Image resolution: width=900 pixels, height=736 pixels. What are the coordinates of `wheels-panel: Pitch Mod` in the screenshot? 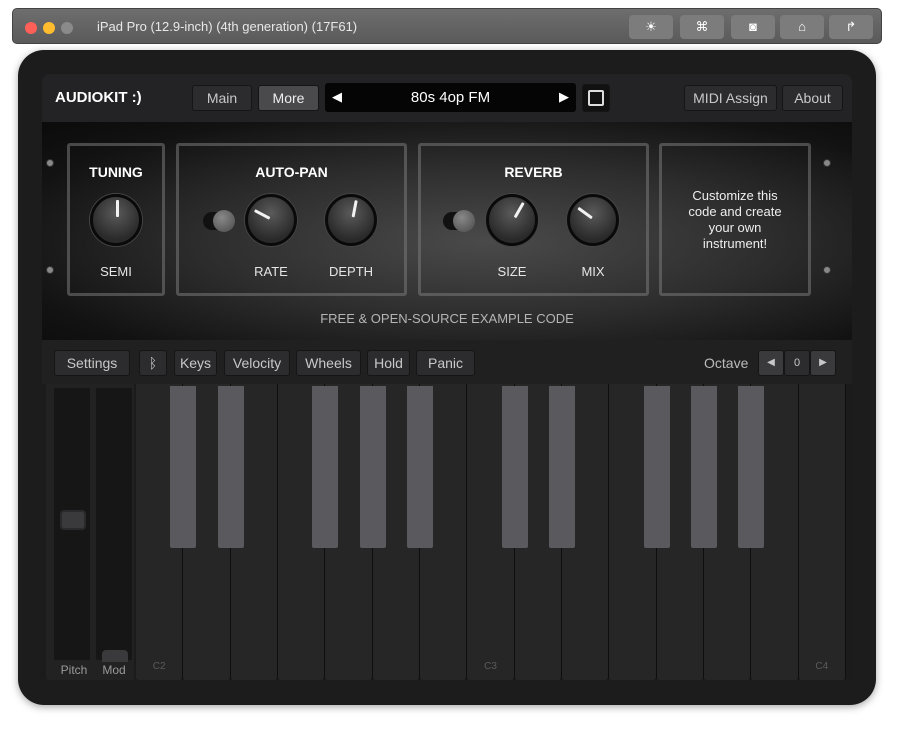 It's located at (90, 532).